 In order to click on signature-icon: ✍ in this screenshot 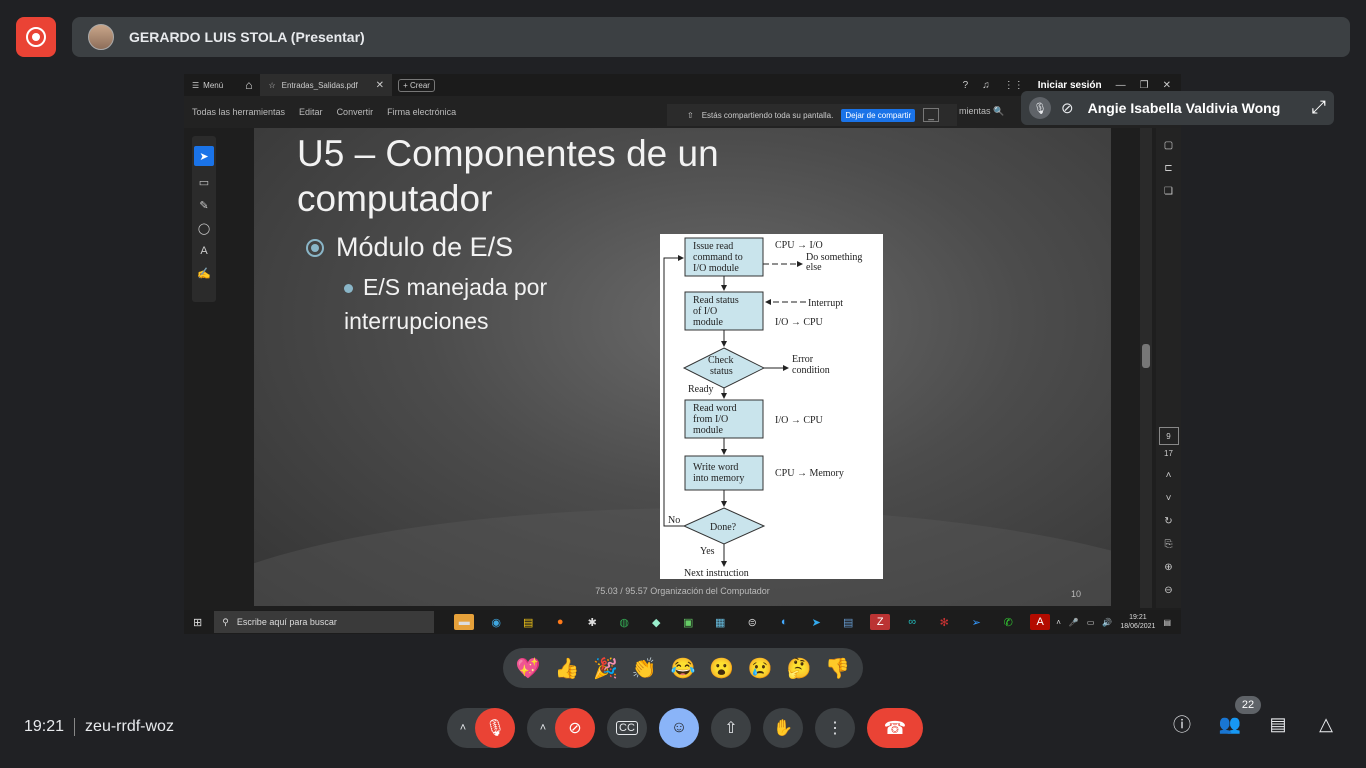, I will do `click(204, 273)`.